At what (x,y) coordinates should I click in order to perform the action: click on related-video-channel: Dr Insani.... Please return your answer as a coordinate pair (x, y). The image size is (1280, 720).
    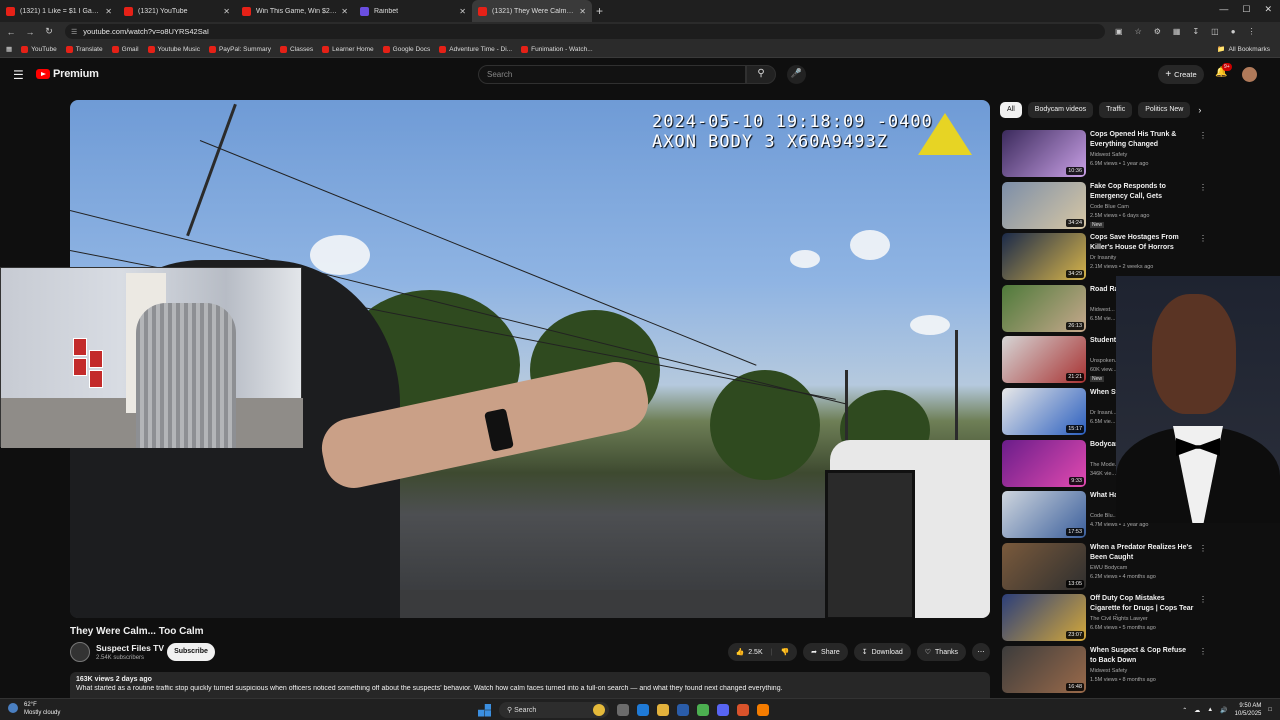
    Looking at the image, I should click on (1103, 413).